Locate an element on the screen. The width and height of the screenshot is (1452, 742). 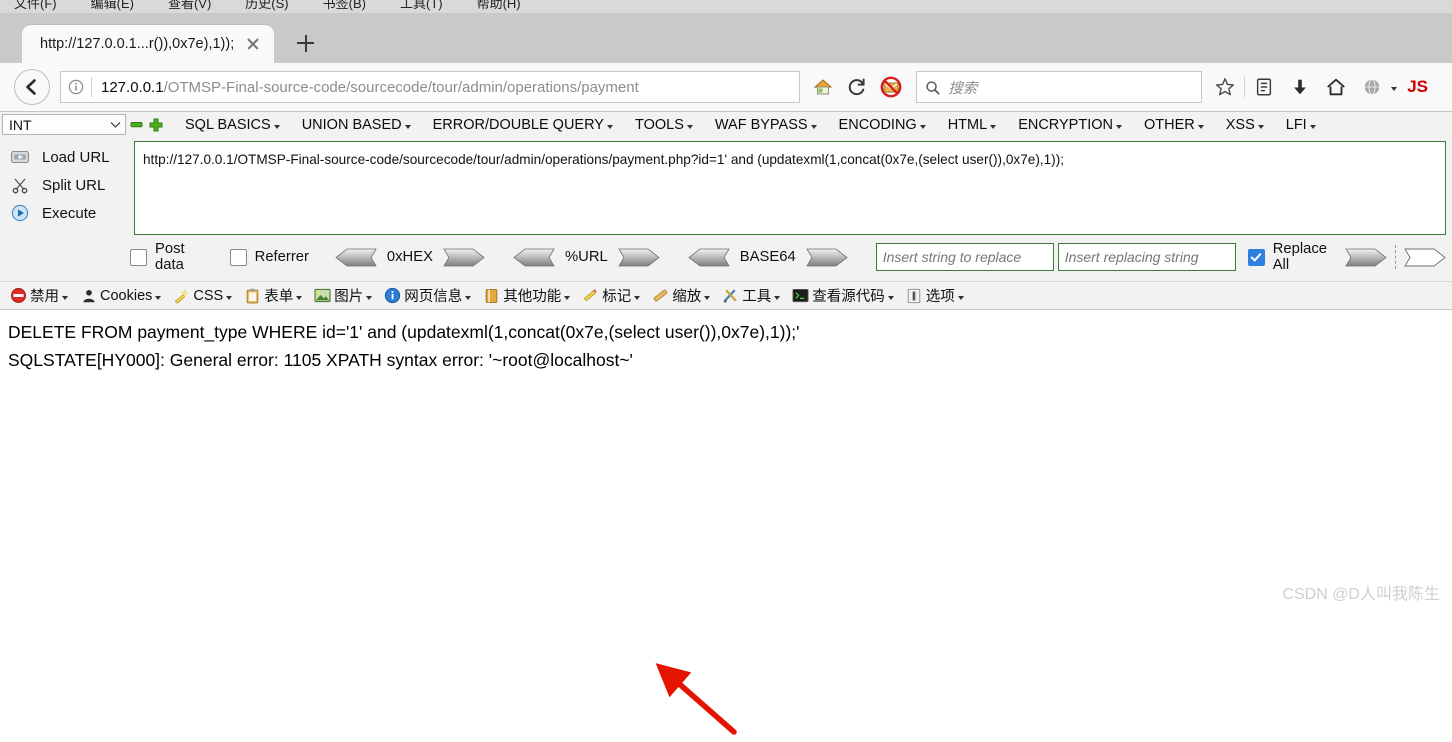
menu-edit: 编辑(E) is located at coordinates (112, 5).